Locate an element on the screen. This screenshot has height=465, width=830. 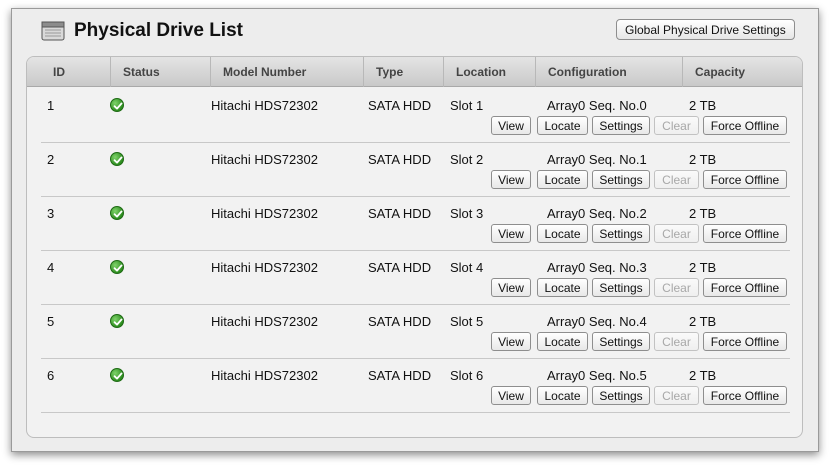
drive-location: Slot 3 is located at coordinates (467, 213).